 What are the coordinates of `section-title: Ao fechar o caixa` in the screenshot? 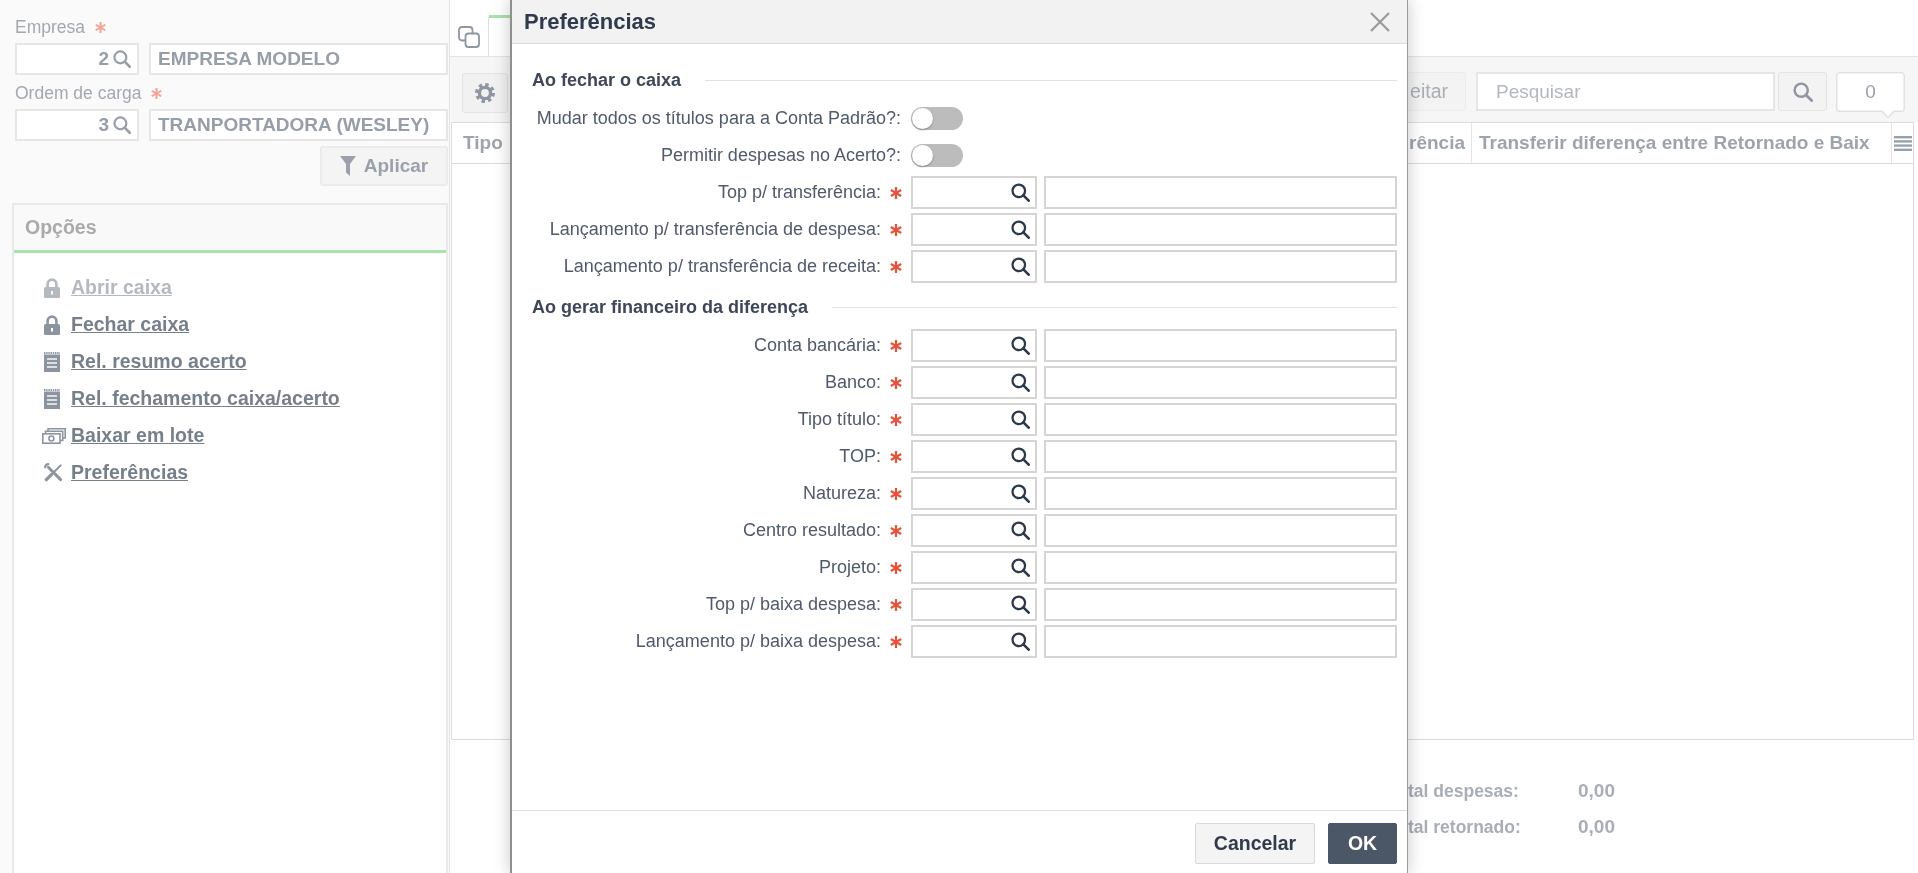 It's located at (607, 80).